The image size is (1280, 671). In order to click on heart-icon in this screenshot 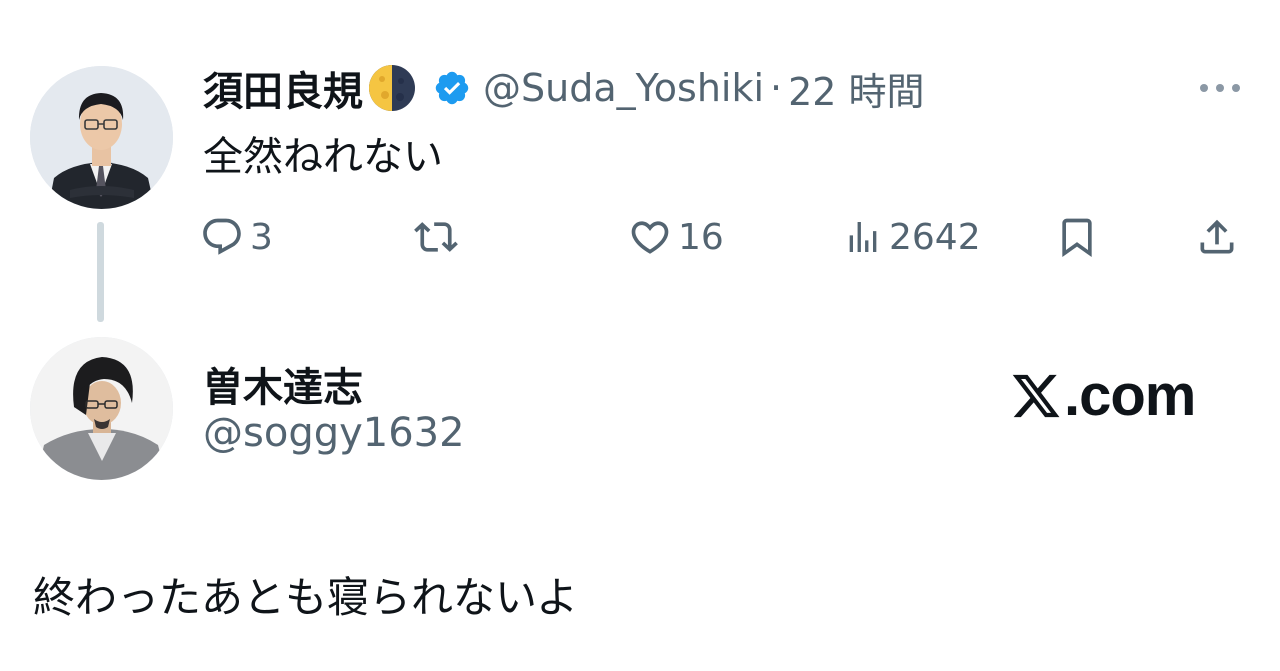, I will do `click(650, 237)`.